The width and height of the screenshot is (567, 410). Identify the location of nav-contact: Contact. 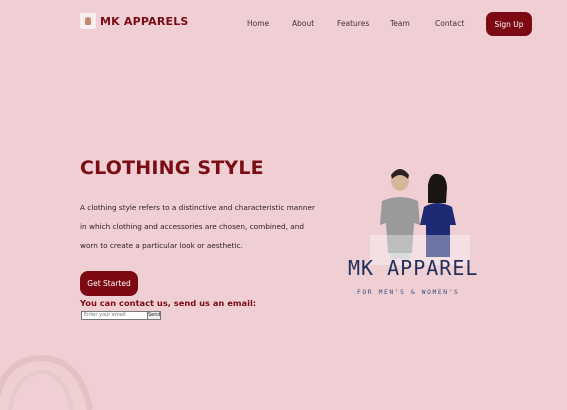
(449, 23).